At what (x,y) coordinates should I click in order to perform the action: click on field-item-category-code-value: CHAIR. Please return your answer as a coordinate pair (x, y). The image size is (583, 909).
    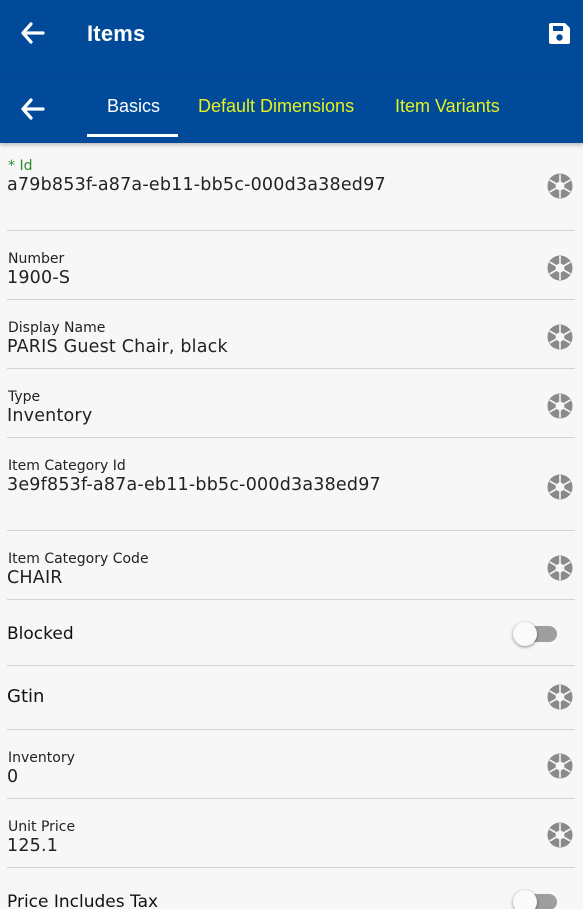
    Looking at the image, I should click on (35, 578).